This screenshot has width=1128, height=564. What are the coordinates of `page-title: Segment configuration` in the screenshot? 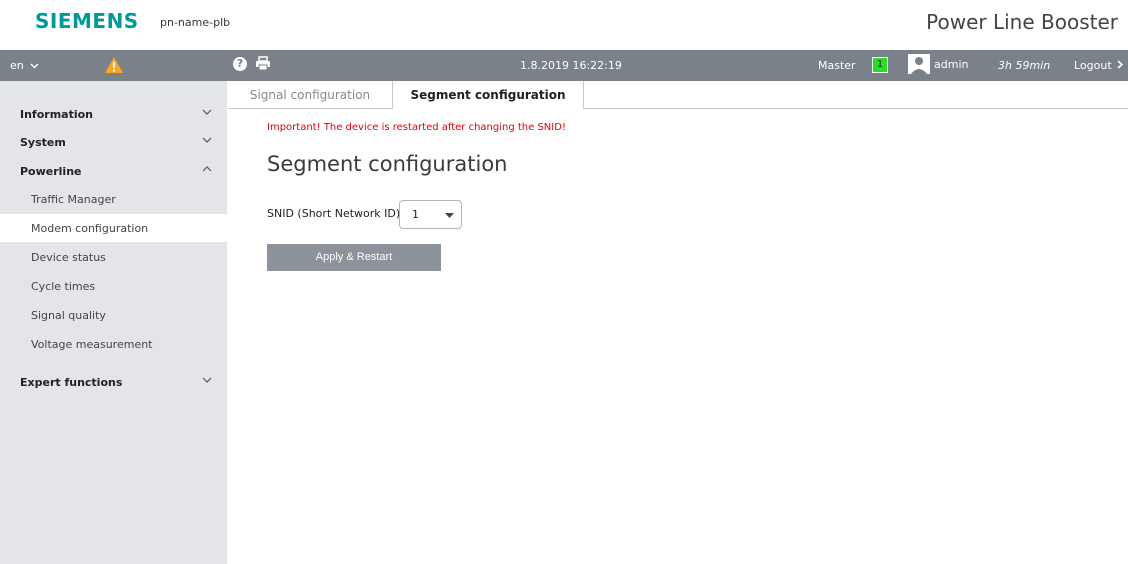 It's located at (387, 164).